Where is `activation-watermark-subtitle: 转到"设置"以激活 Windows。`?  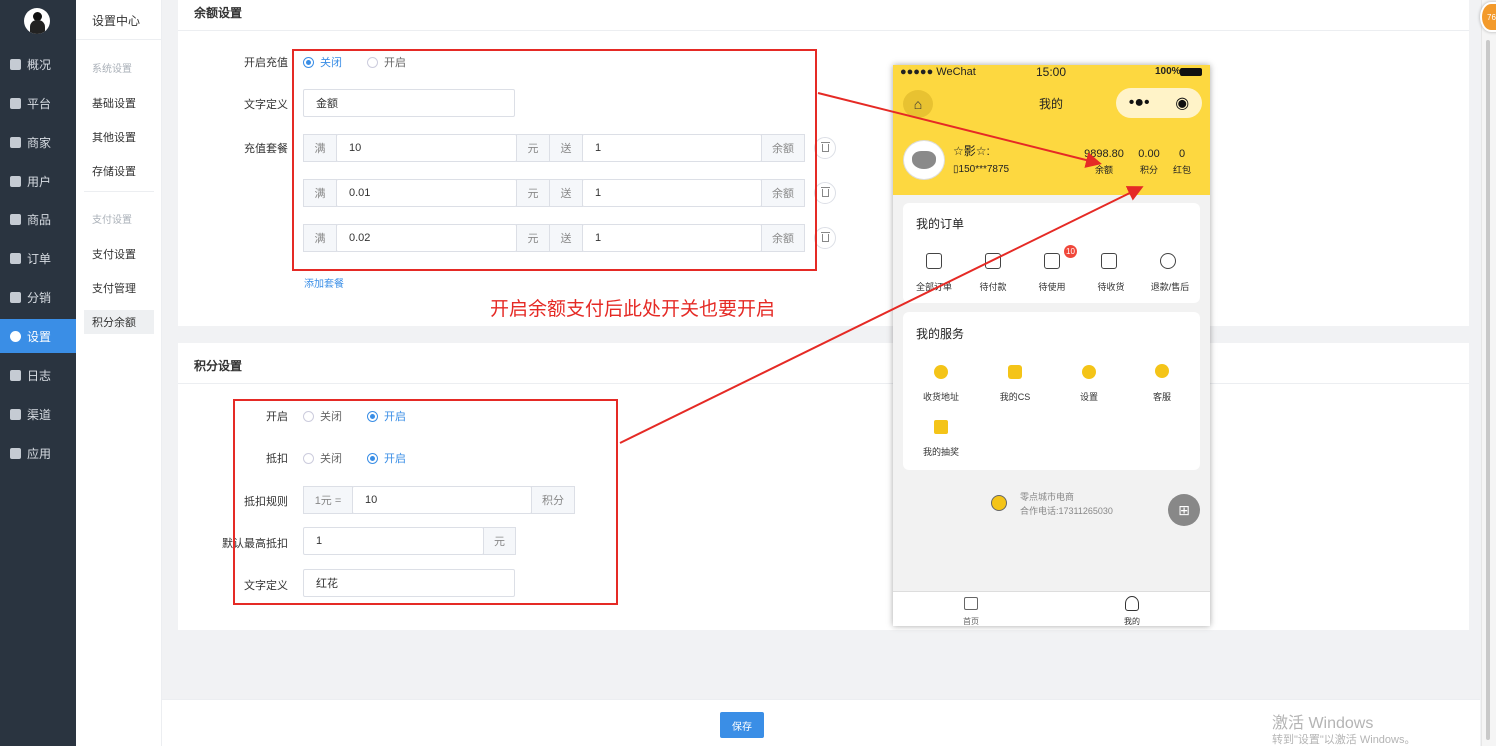 activation-watermark-subtitle: 转到"设置"以激活 Windows。 is located at coordinates (1344, 740).